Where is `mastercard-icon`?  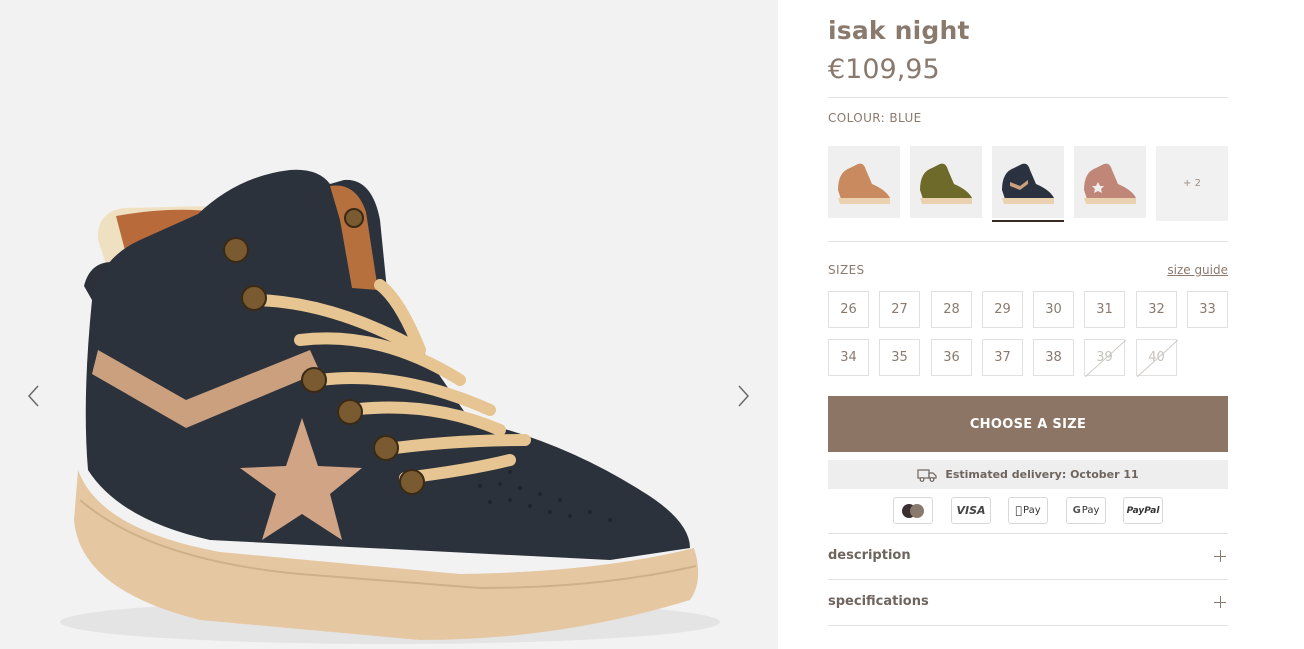
mastercard-icon is located at coordinates (913, 510).